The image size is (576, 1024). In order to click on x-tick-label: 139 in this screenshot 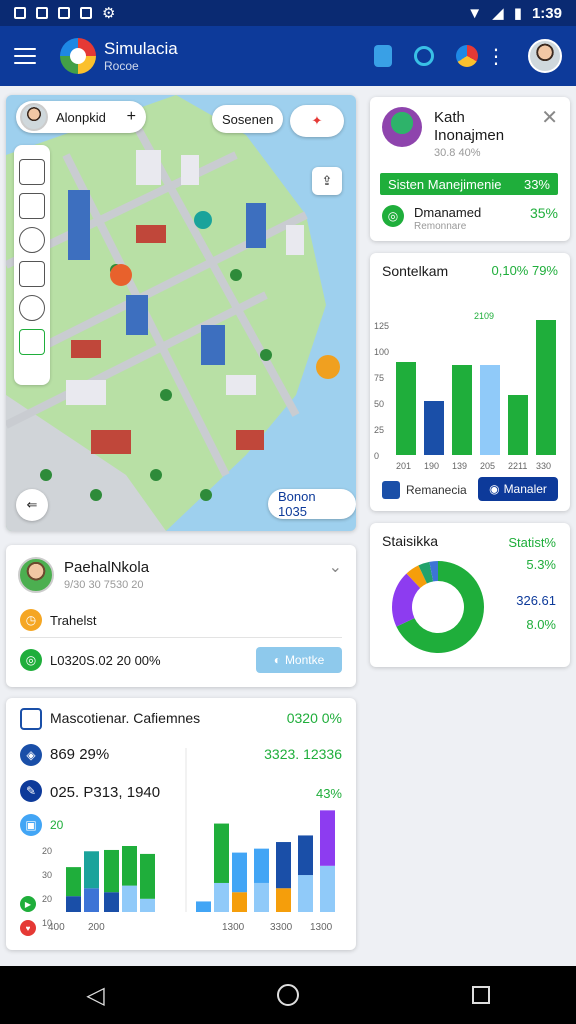, I will do `click(459, 466)`.